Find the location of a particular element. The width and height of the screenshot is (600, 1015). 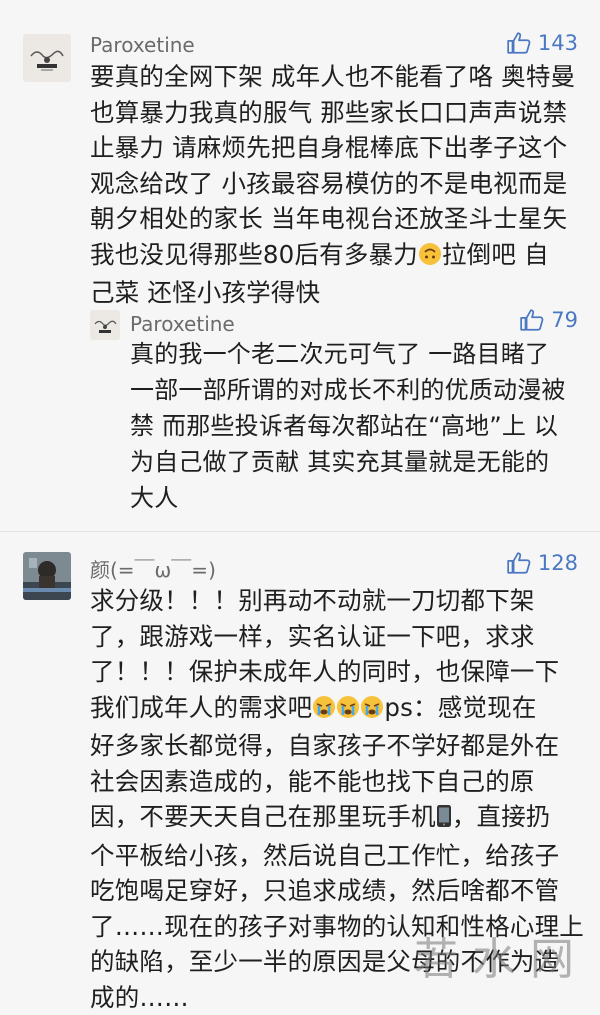

like-button: 143 is located at coordinates (542, 43).